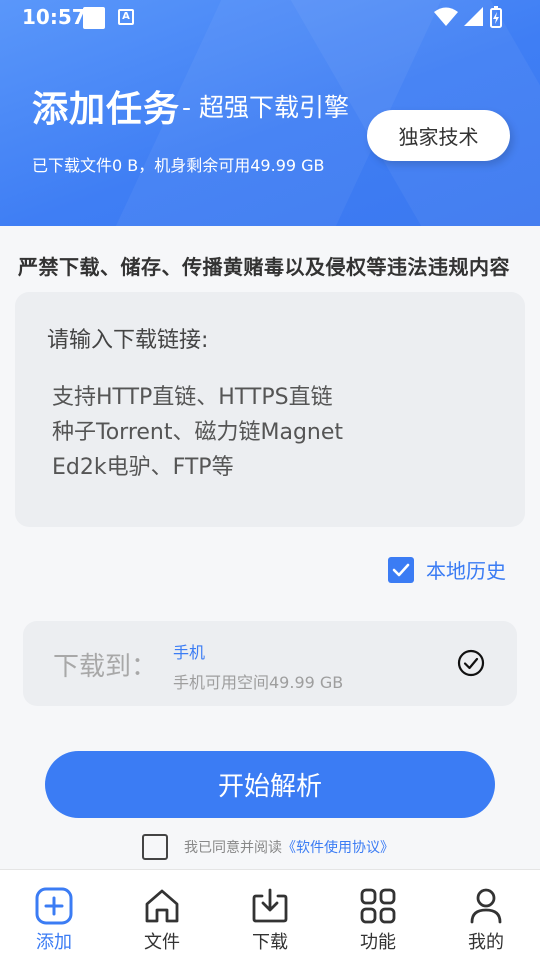 This screenshot has height=960, width=540. I want to click on bottom-nav: 添加 文件 下载 功能 我的, so click(270, 914).